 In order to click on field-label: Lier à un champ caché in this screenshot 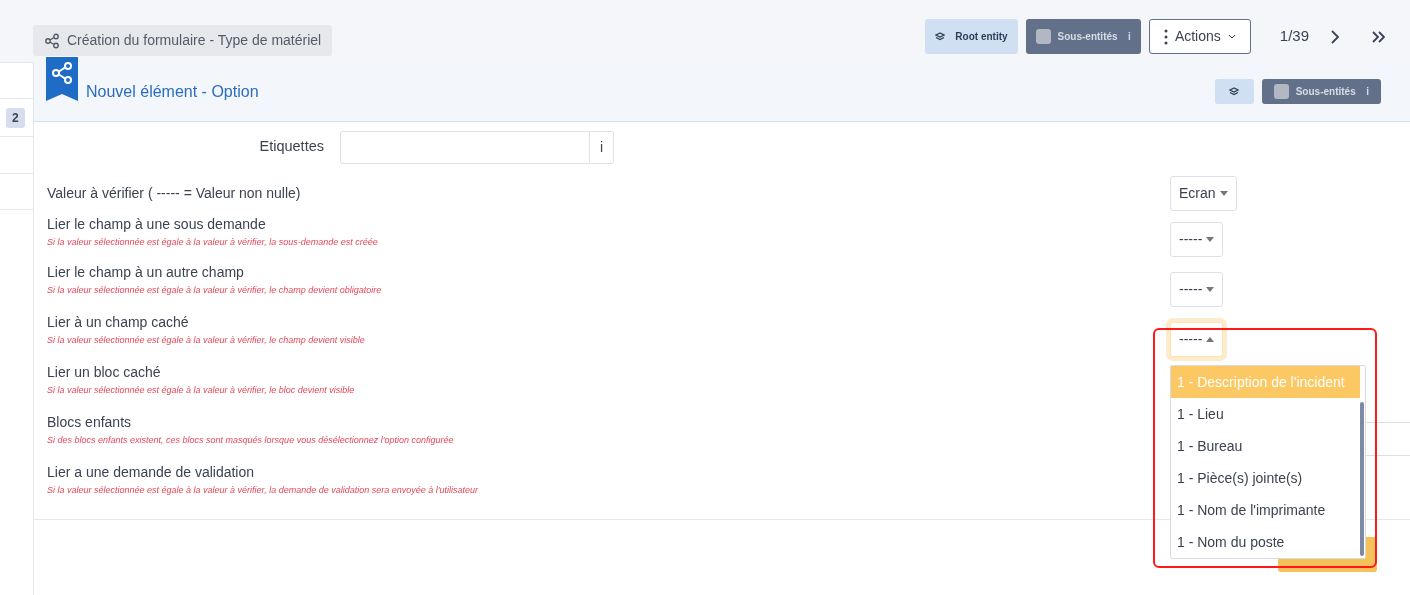, I will do `click(118, 322)`.